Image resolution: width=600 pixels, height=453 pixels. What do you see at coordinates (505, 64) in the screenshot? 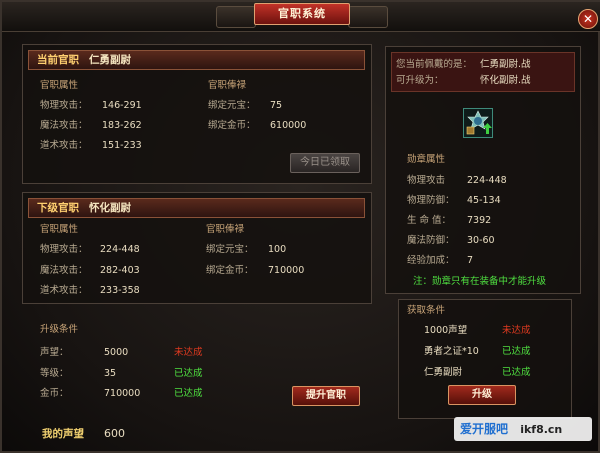
I see `medal-wearing-value: 仁勇副尉.战` at bounding box center [505, 64].